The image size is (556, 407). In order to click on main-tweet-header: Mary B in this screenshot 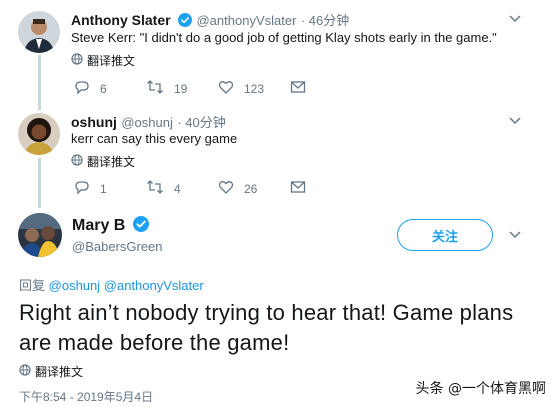, I will do `click(110, 226)`.